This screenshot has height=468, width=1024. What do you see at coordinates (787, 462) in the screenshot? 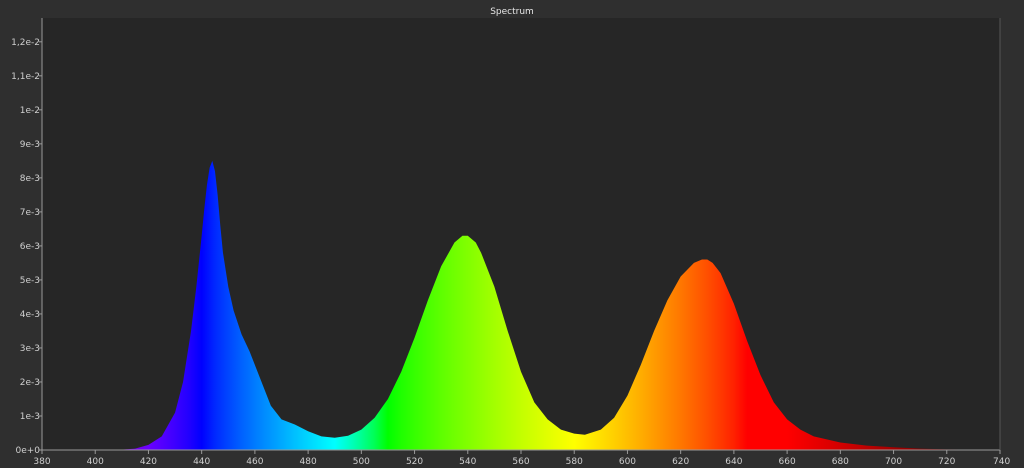
I see `x-tick-label: 660` at bounding box center [787, 462].